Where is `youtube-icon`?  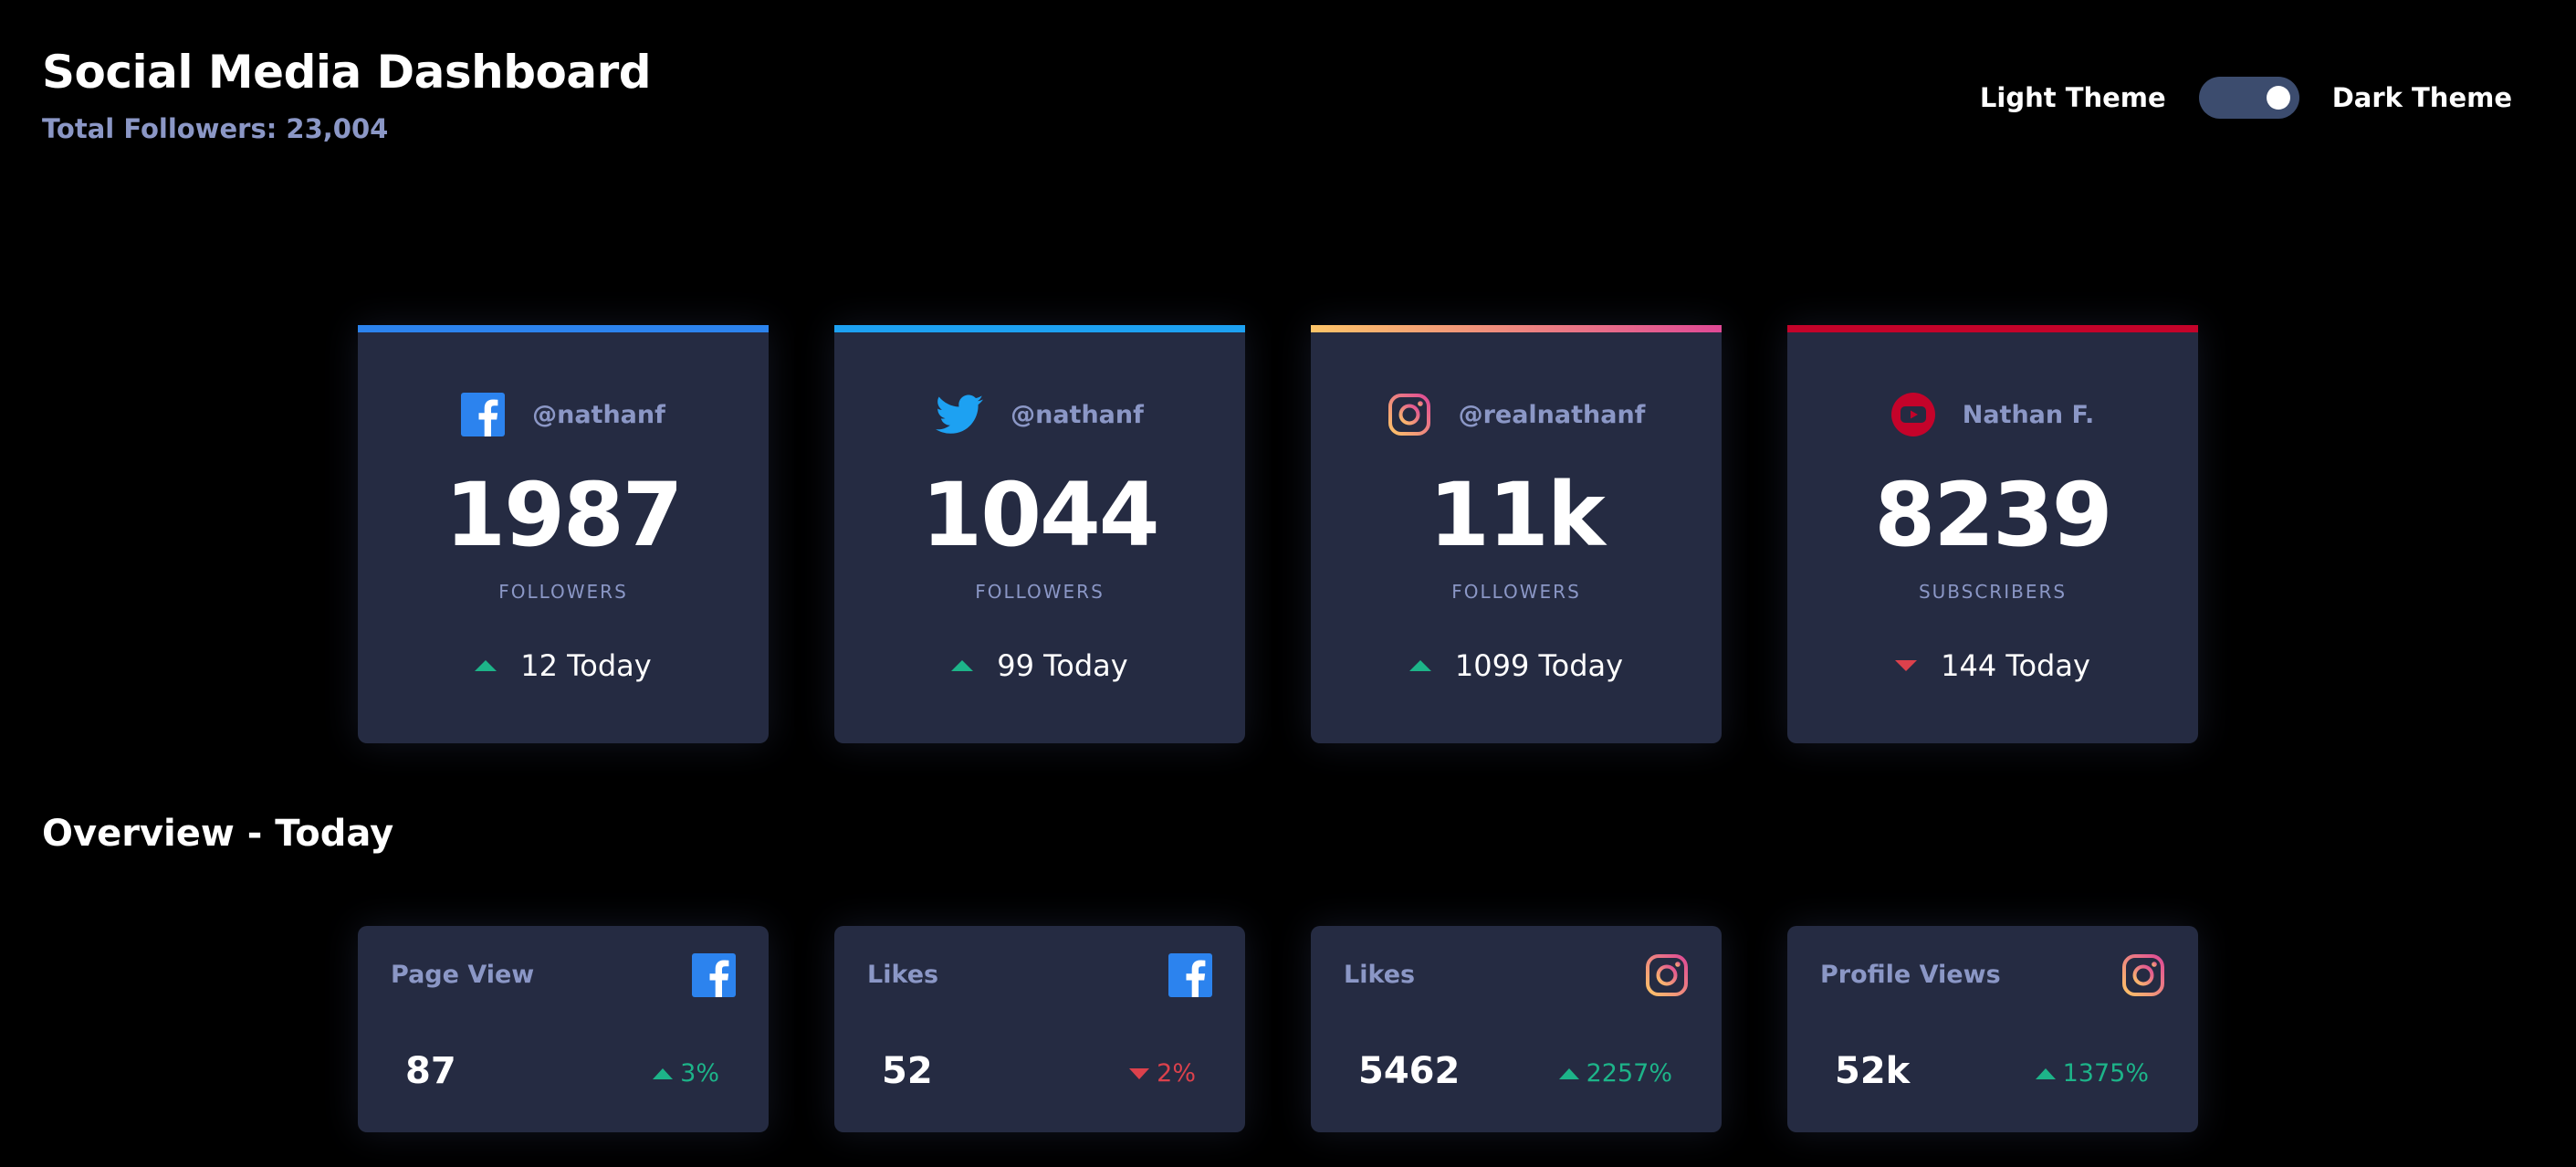
youtube-icon is located at coordinates (1912, 414).